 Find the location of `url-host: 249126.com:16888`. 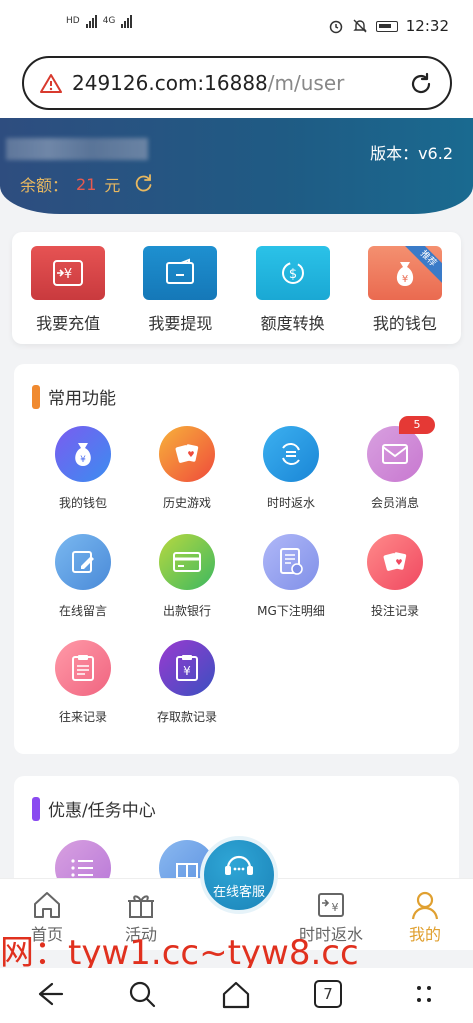

url-host: 249126.com:16888 is located at coordinates (170, 83).